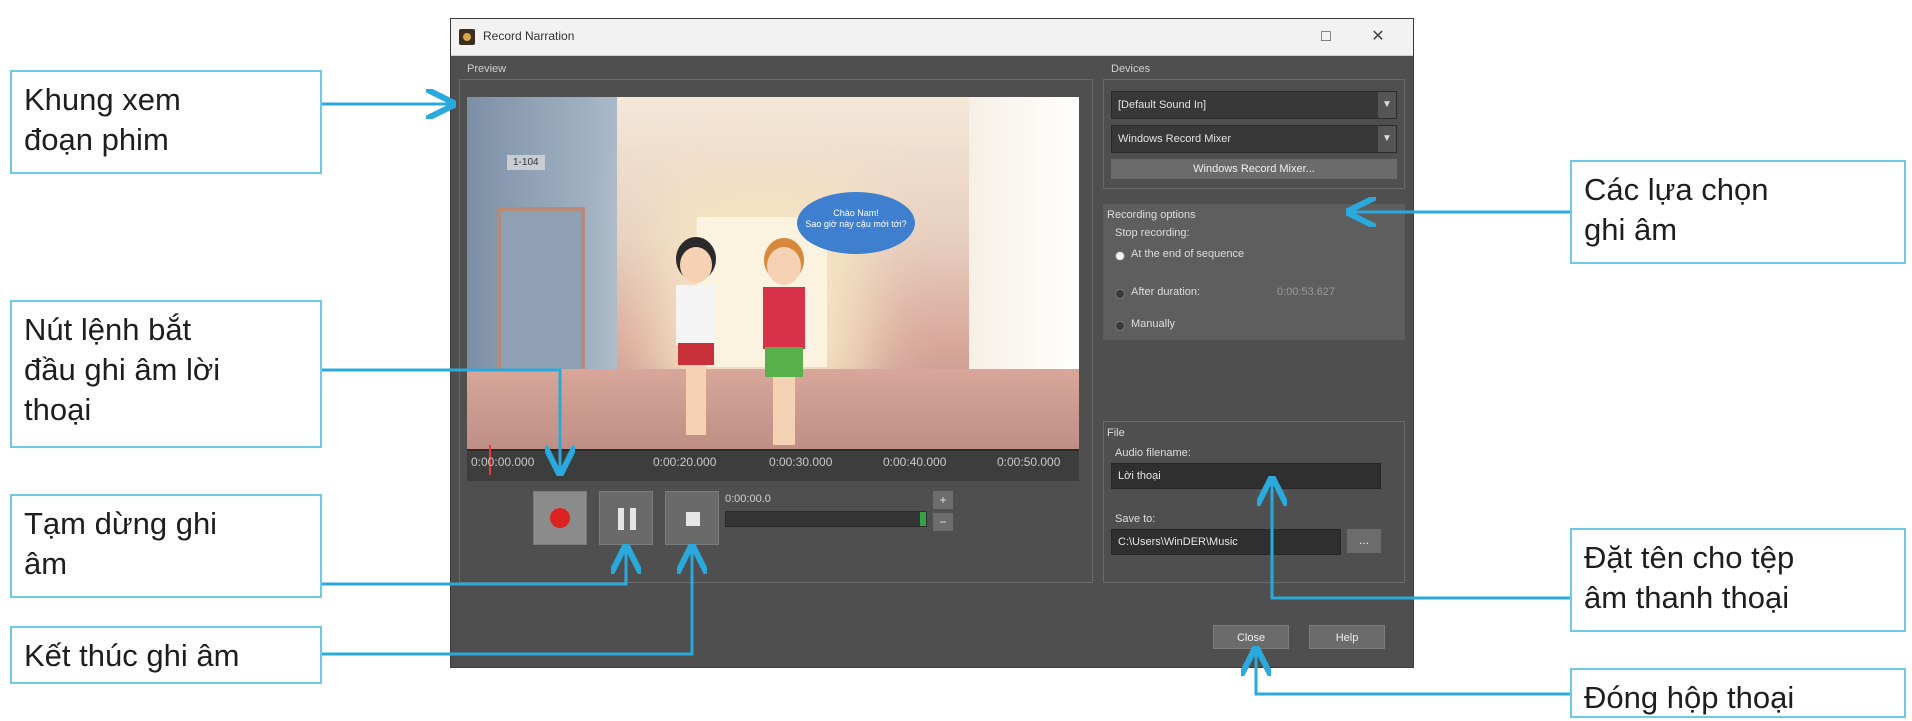 This screenshot has width=1912, height=721. What do you see at coordinates (1413, 674) in the screenshot?
I see `arrow-close-dialog` at bounding box center [1413, 674].